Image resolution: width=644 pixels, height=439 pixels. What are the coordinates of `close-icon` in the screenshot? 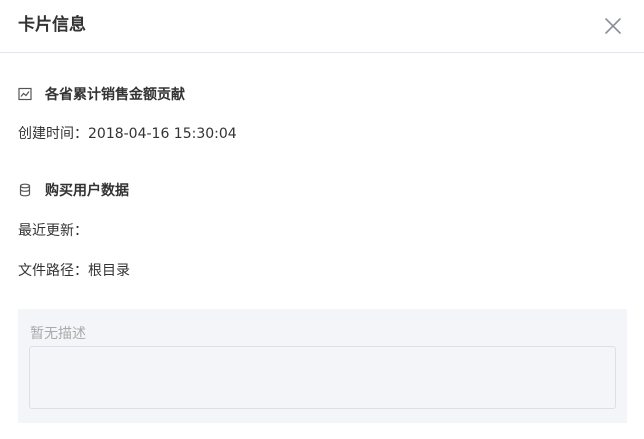 It's located at (613, 26).